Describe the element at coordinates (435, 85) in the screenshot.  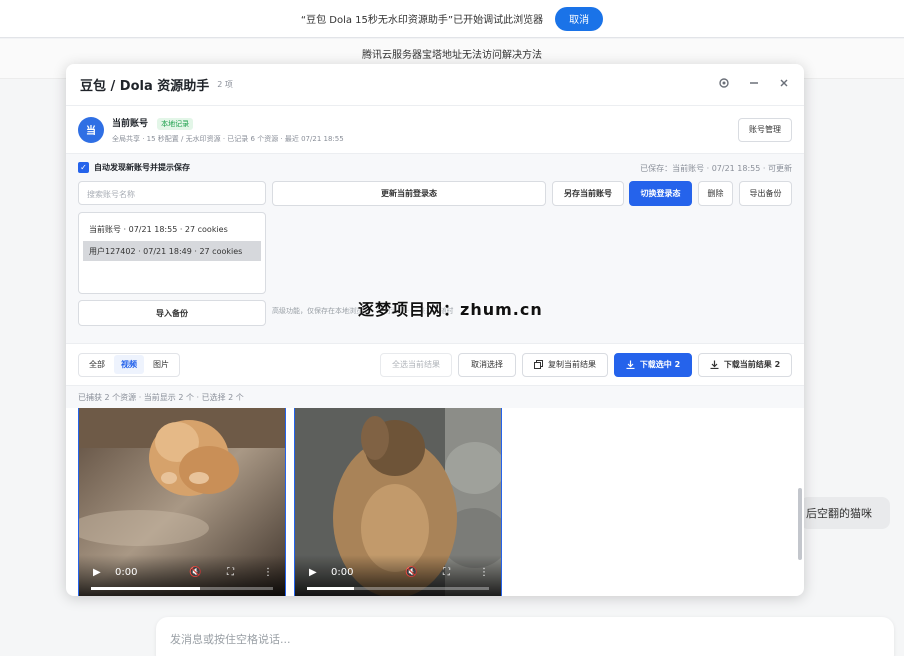
I see `panel-header: 豆包 / Dola 资源助手 2 项` at that location.